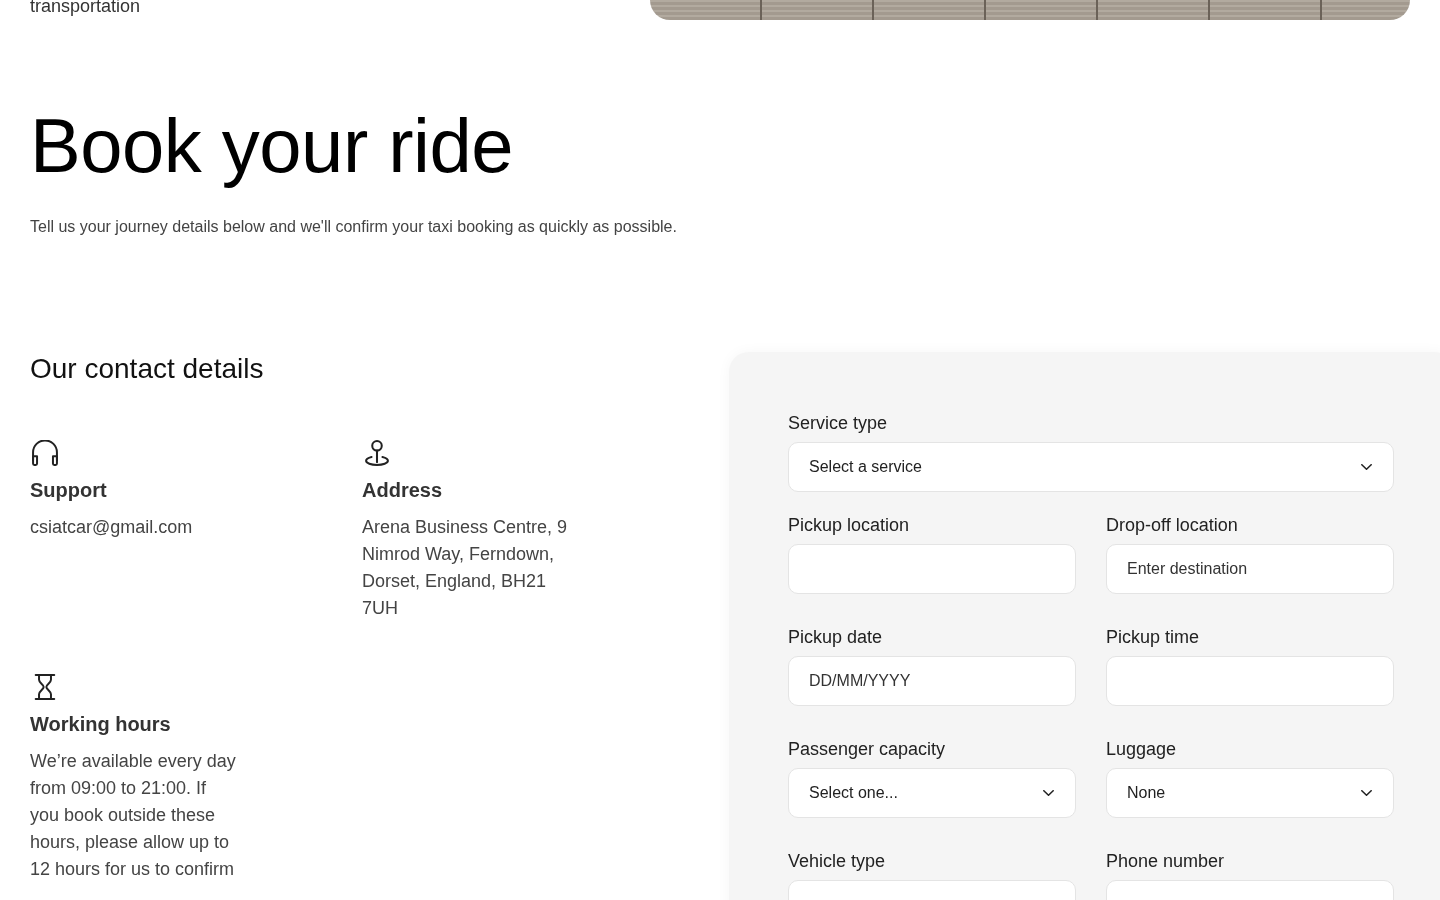 This screenshot has width=1440, height=900. Describe the element at coordinates (1172, 525) in the screenshot. I see `field-label: Drop-off location` at that location.